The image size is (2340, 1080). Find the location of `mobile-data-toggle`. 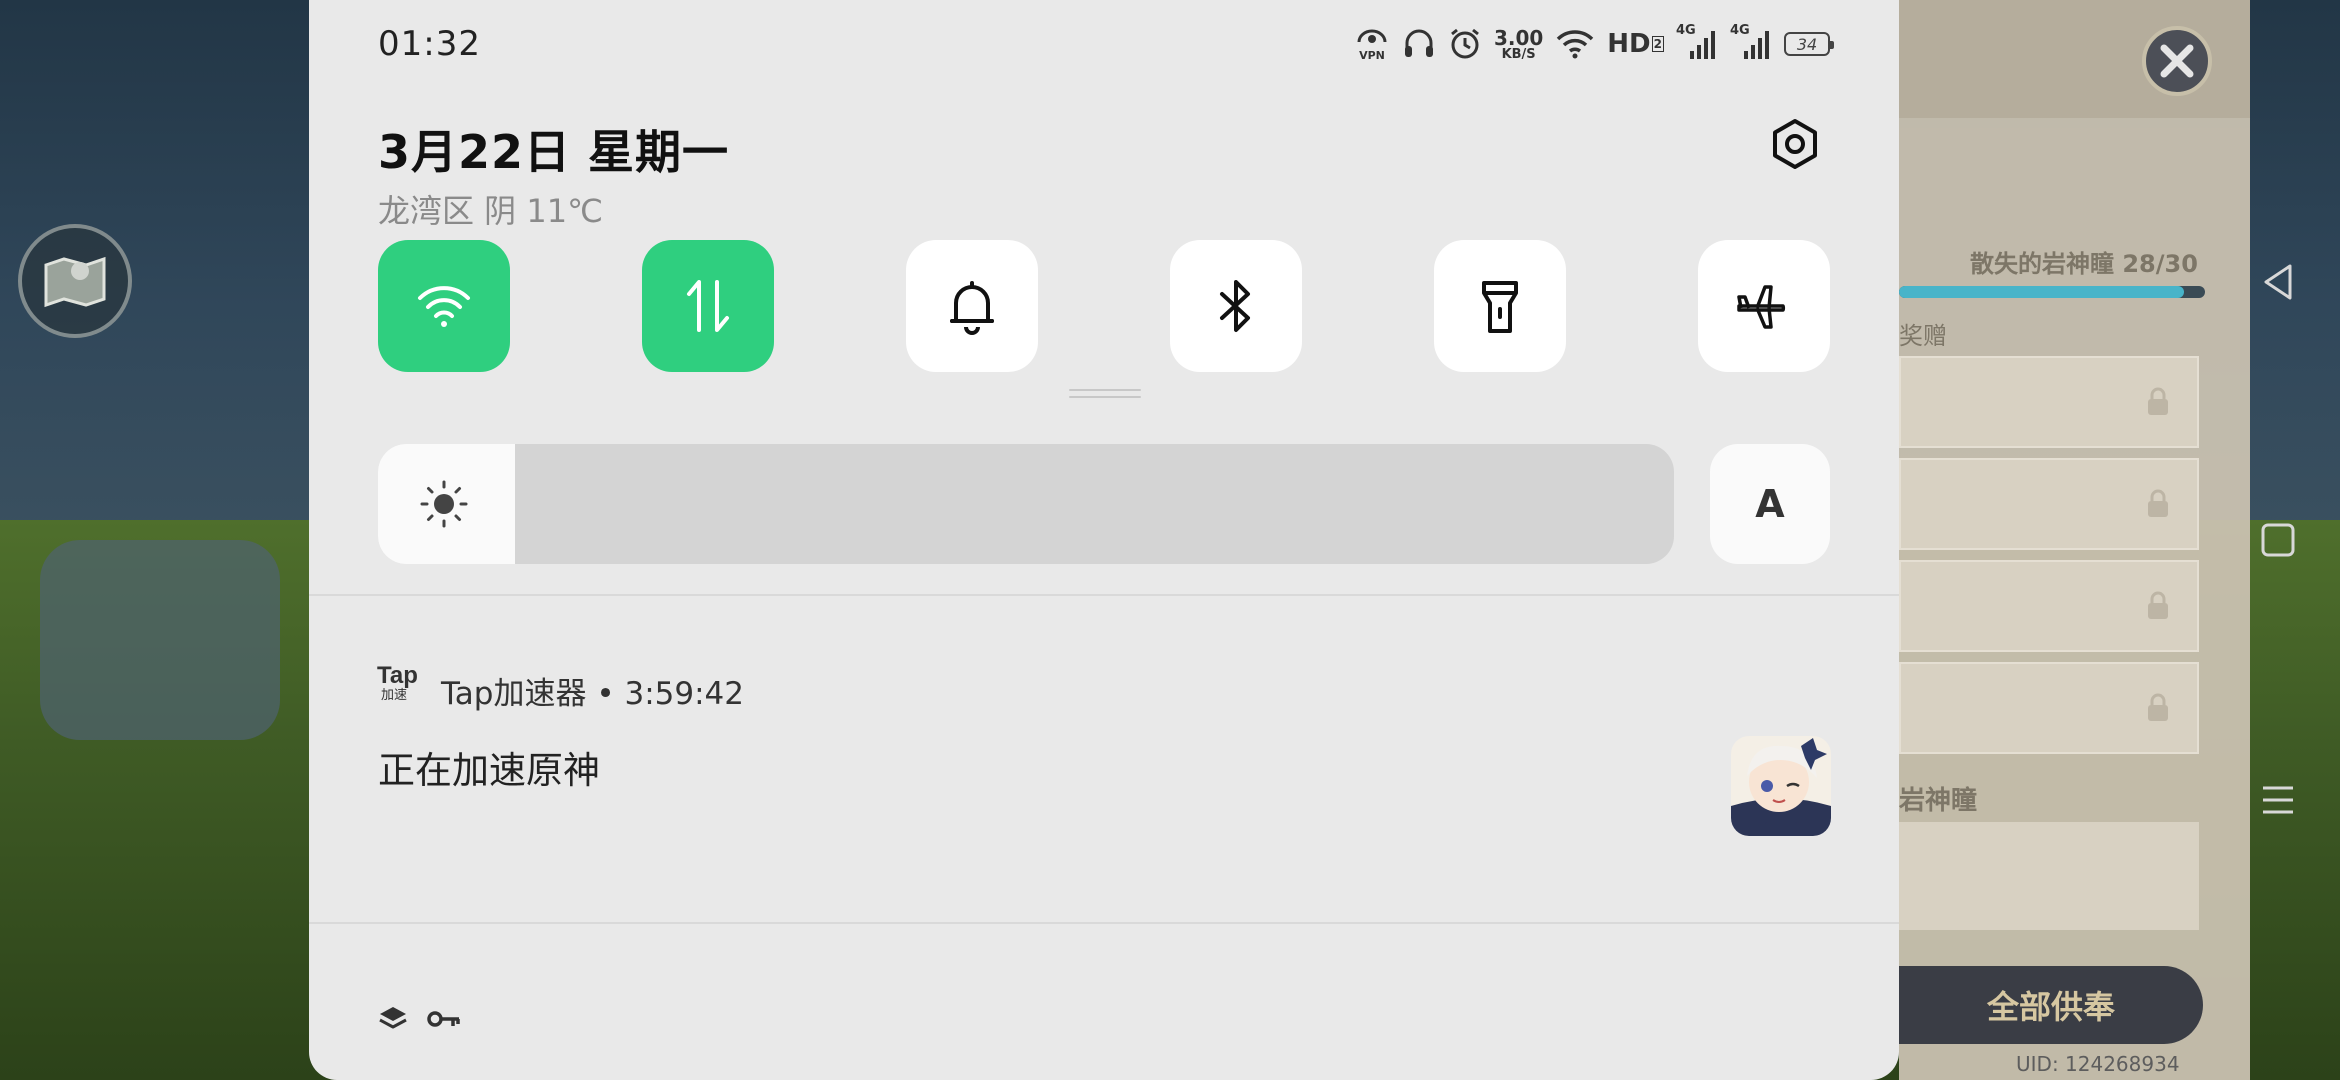

mobile-data-toggle is located at coordinates (708, 306).